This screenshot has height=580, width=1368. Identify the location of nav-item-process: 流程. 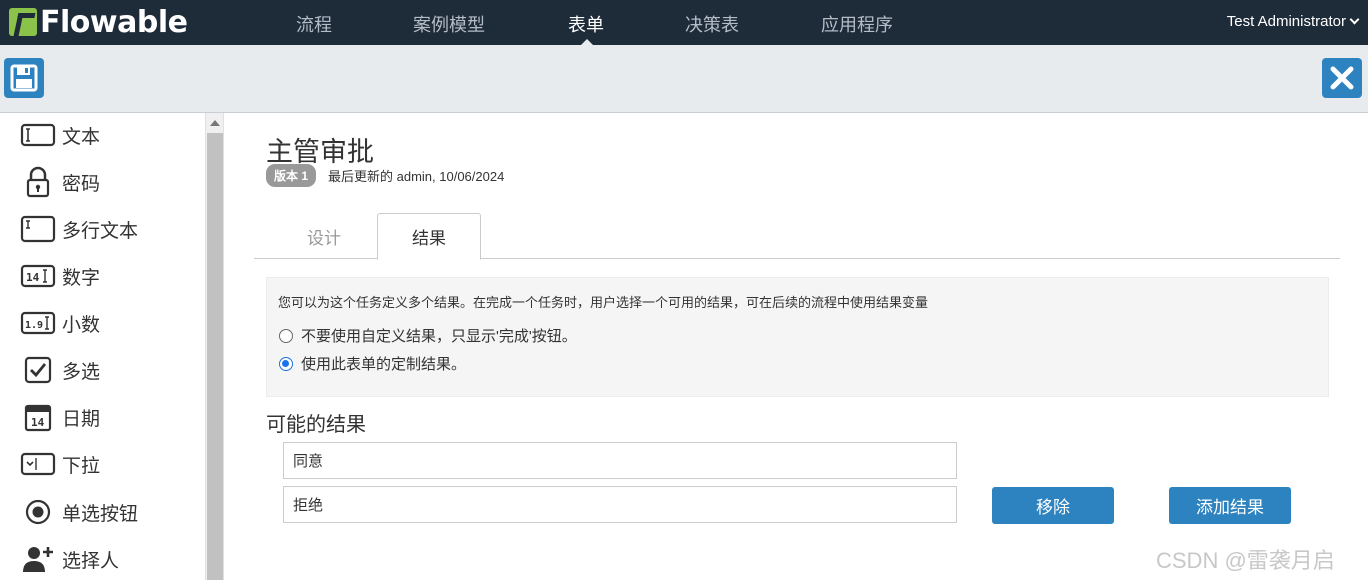
(314, 24).